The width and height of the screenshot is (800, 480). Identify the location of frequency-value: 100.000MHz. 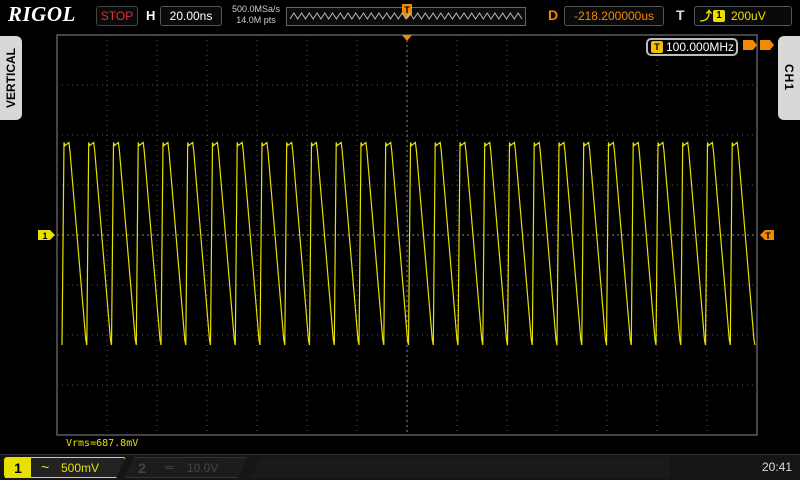
(700, 47).